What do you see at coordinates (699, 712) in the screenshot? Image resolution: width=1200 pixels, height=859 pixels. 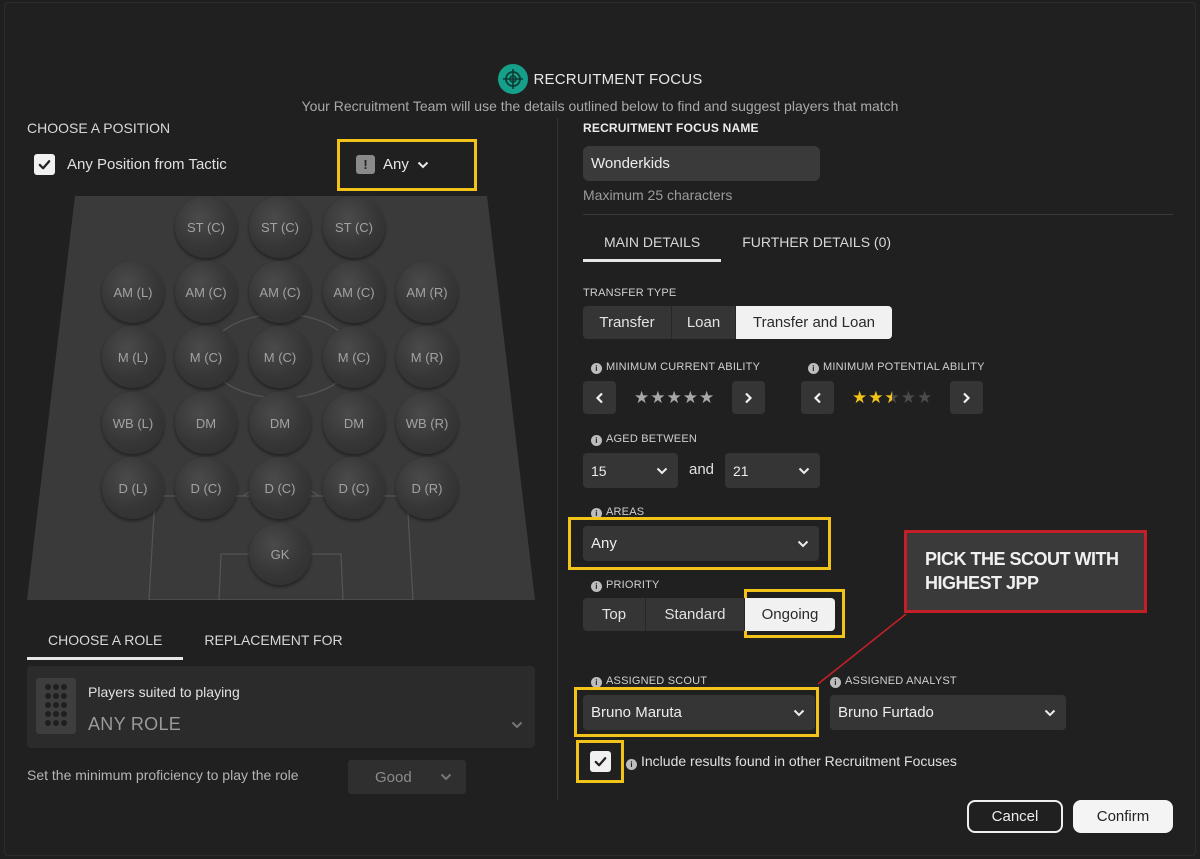 I see `assigned-scout-dropdown: Bruno Maruta` at bounding box center [699, 712].